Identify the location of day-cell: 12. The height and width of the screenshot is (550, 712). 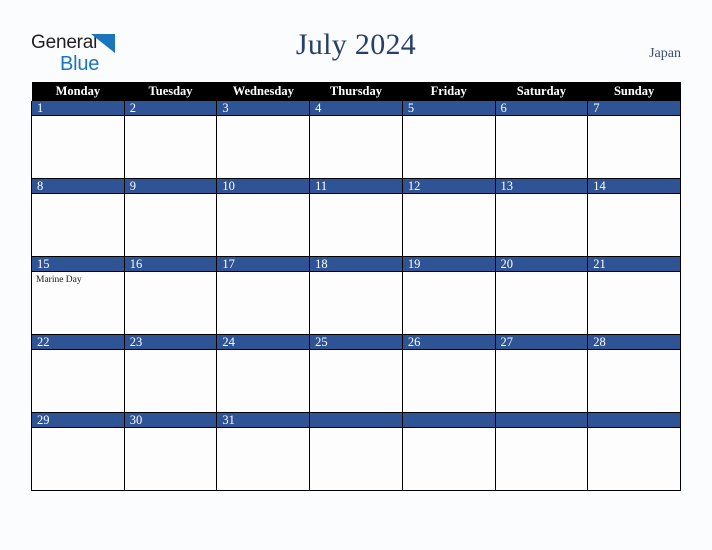
(448, 217).